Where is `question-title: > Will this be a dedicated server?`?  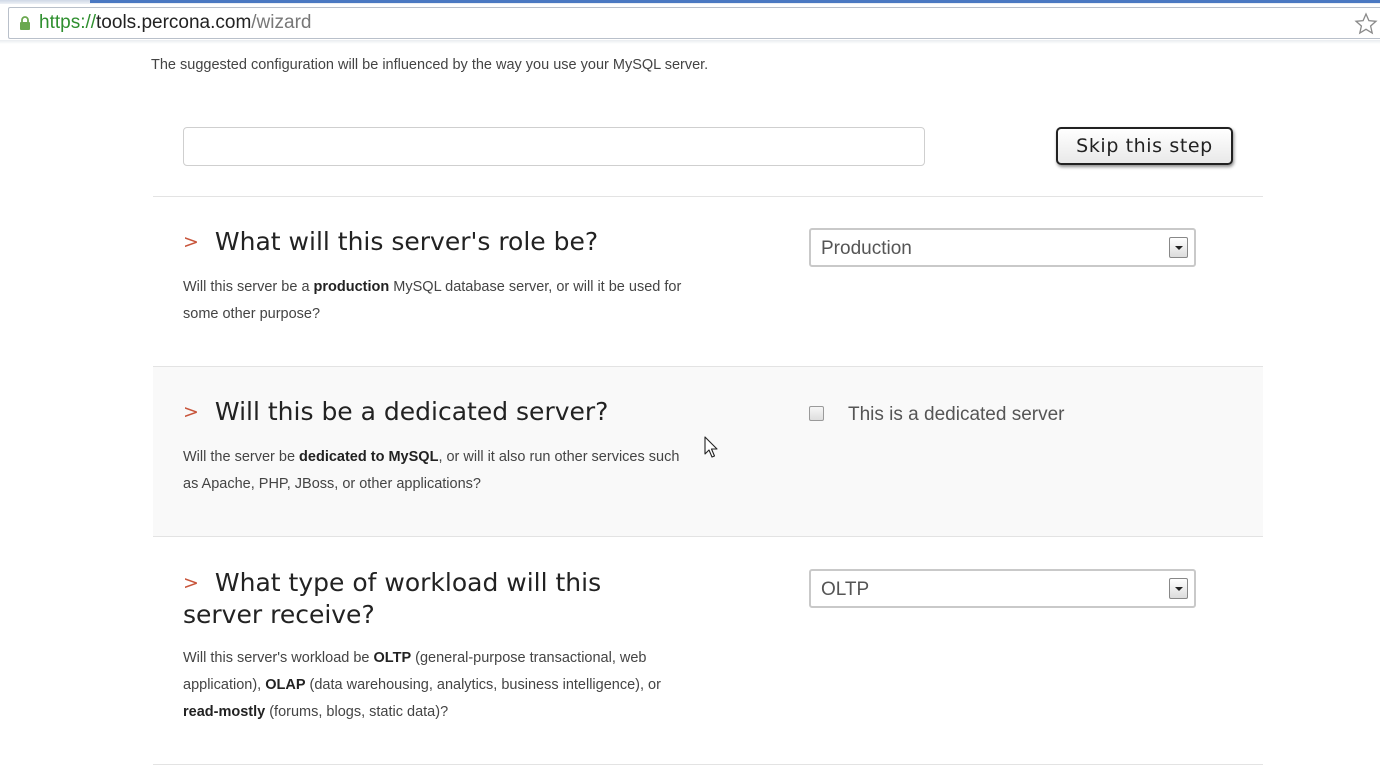
question-title: > Will this be a dedicated server? is located at coordinates (395, 413).